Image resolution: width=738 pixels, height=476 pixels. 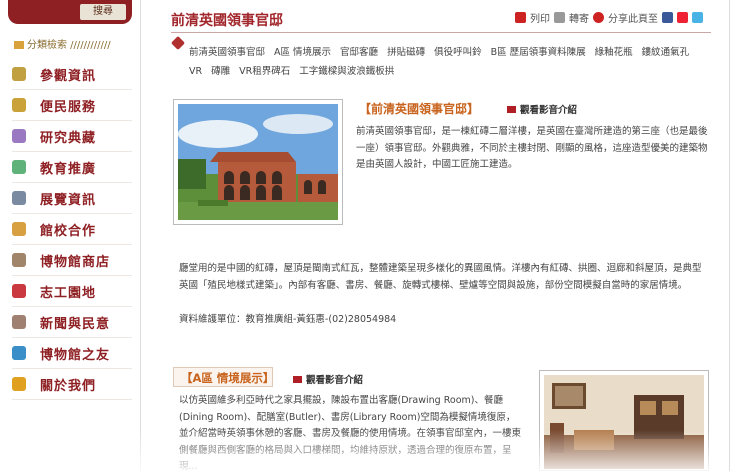 What do you see at coordinates (75, 262) in the screenshot?
I see `sidebar-item-label: 博物館商店` at bounding box center [75, 262].